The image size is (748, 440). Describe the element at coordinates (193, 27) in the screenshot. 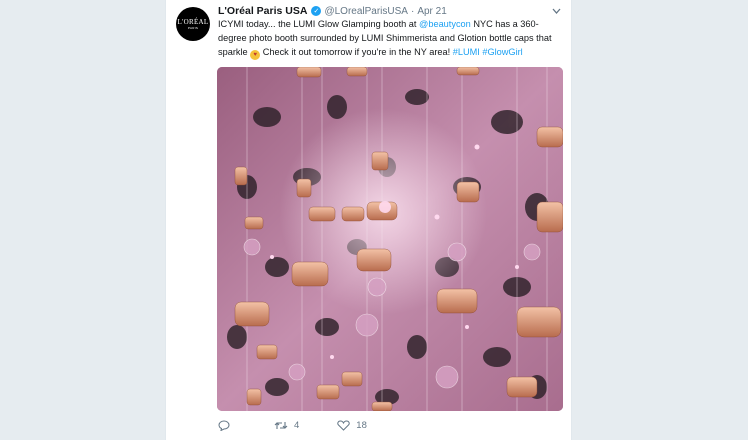

I see `avatar-logo-subtext: PARIS` at that location.